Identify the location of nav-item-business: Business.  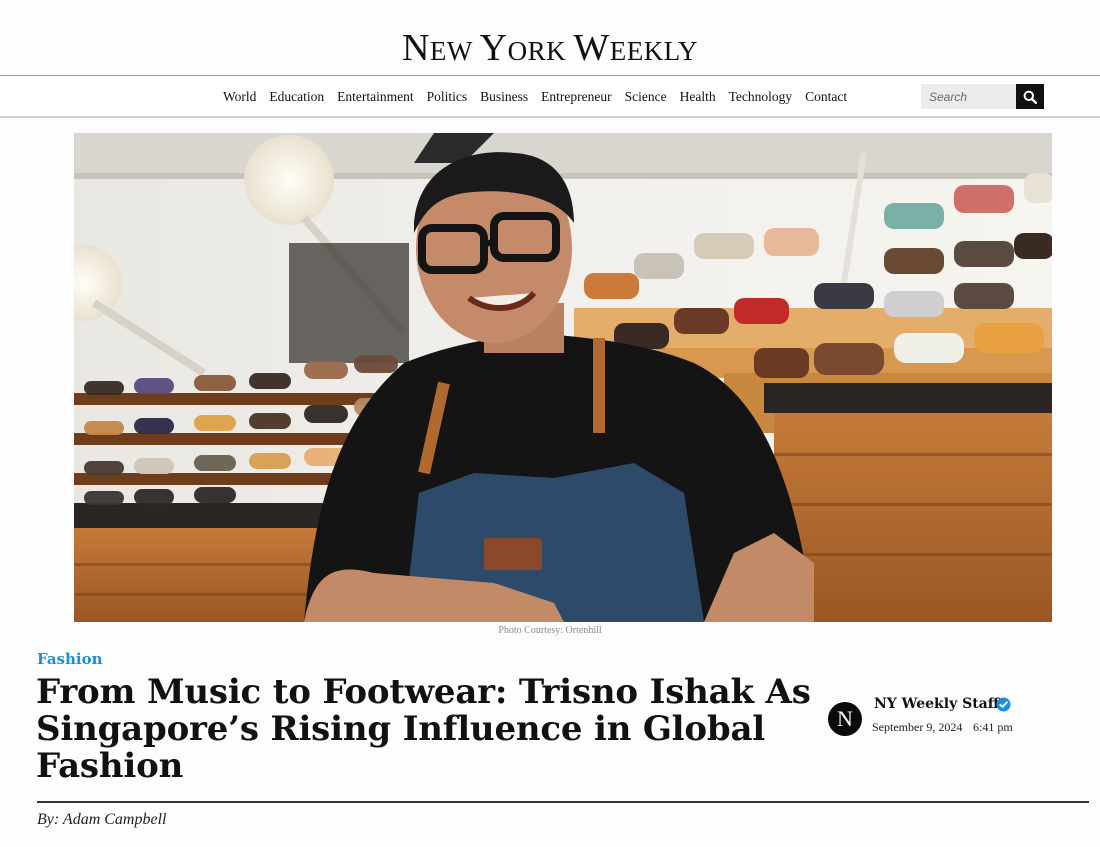
(504, 97).